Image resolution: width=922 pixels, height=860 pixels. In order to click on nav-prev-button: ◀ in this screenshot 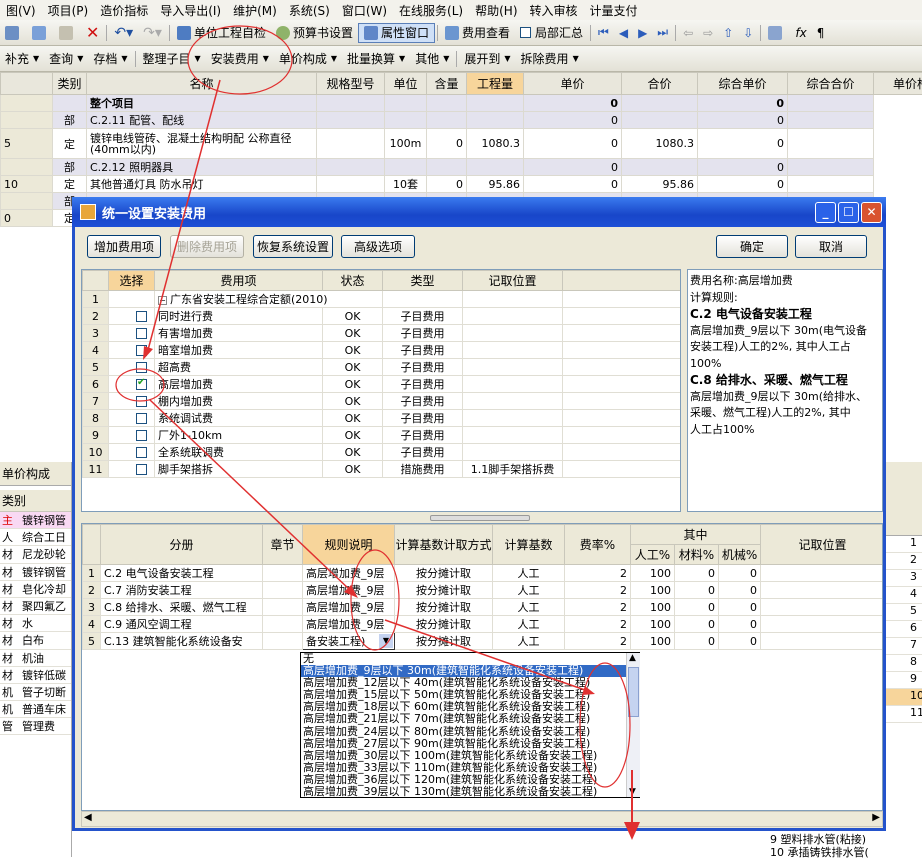, I will do `click(623, 33)`.